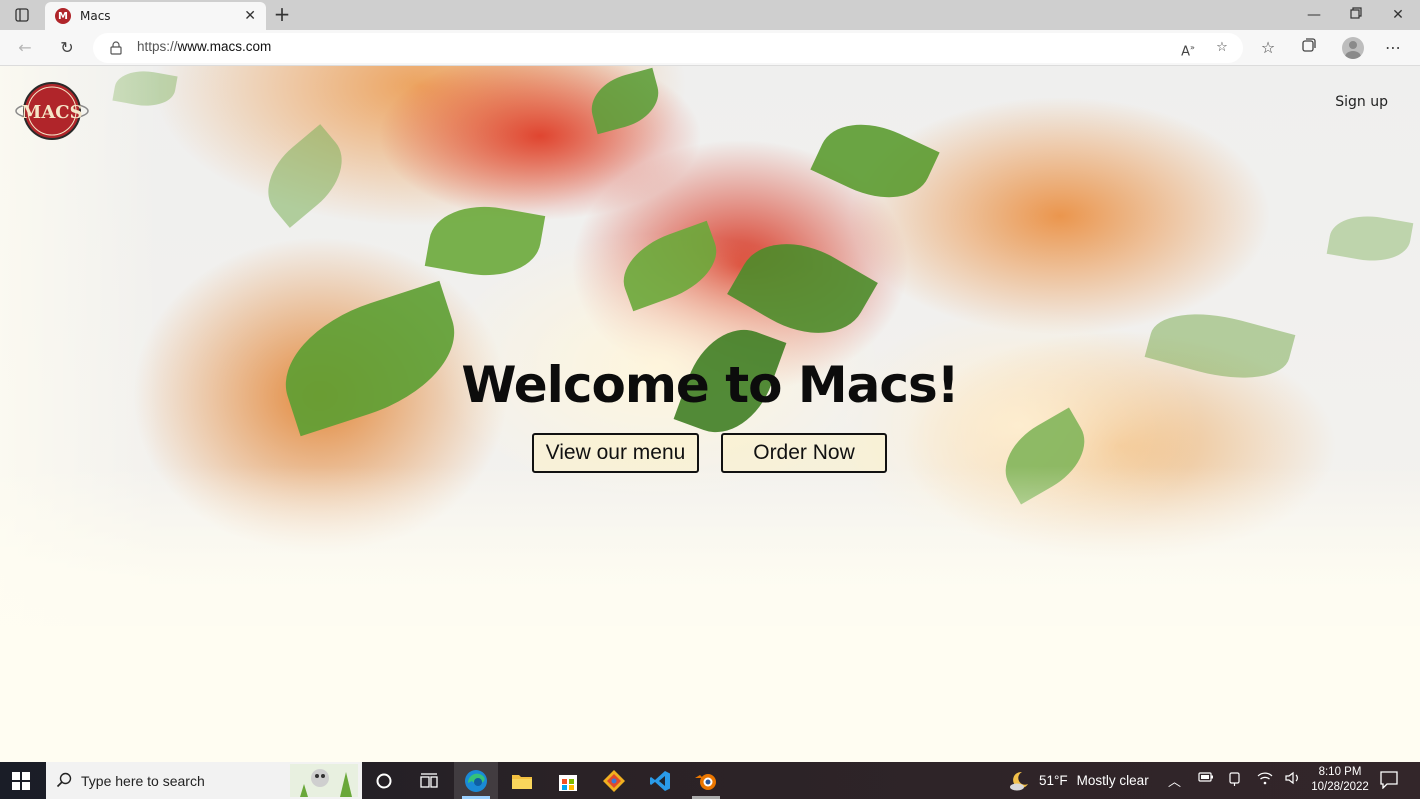 The image size is (1420, 799). Describe the element at coordinates (143, 780) in the screenshot. I see `search-placeholder: Type here to search` at that location.